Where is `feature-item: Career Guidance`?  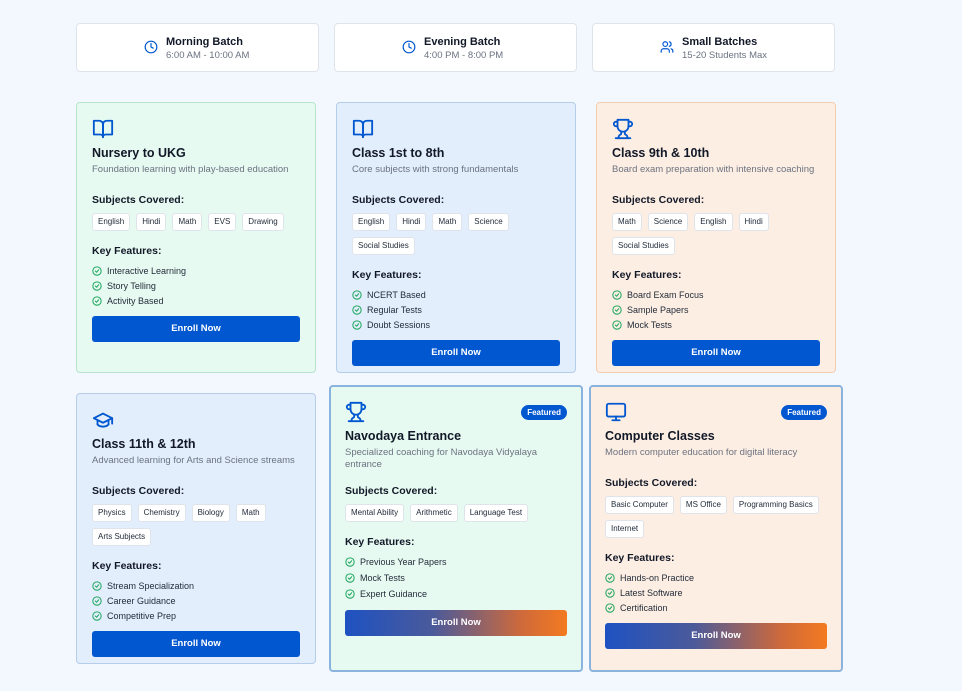 feature-item: Career Guidance is located at coordinates (196, 600).